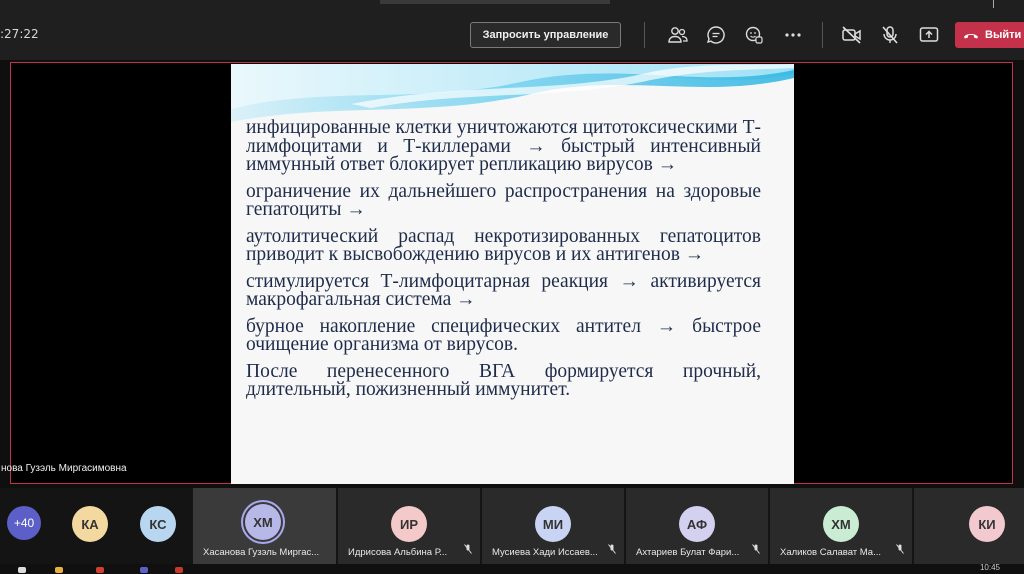  I want to click on folder-icon, so click(59, 570).